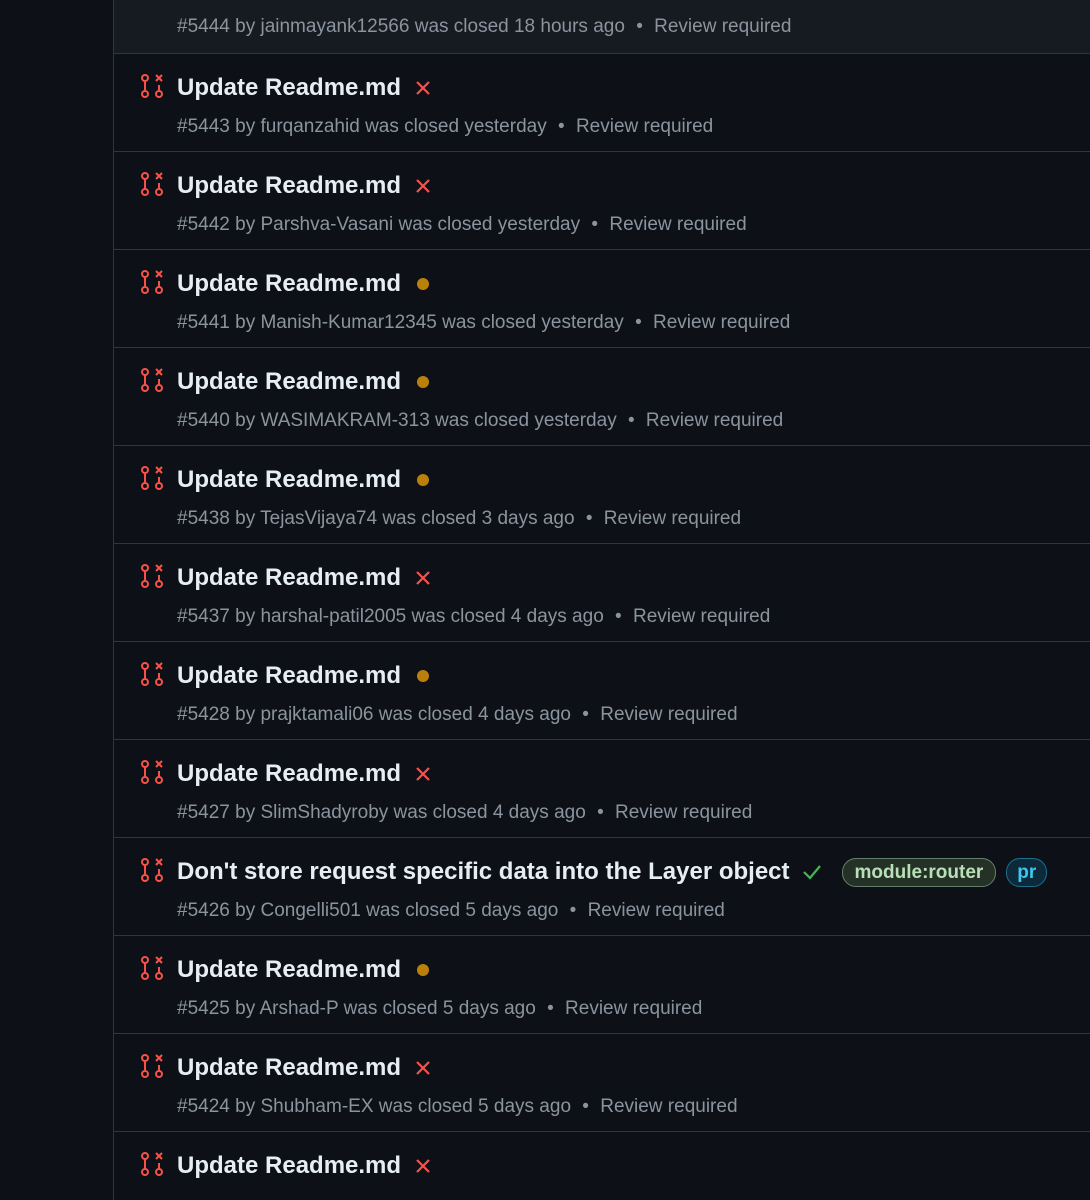 The width and height of the screenshot is (1090, 1200). Describe the element at coordinates (919, 872) in the screenshot. I see `label-module-router: module:router` at that location.